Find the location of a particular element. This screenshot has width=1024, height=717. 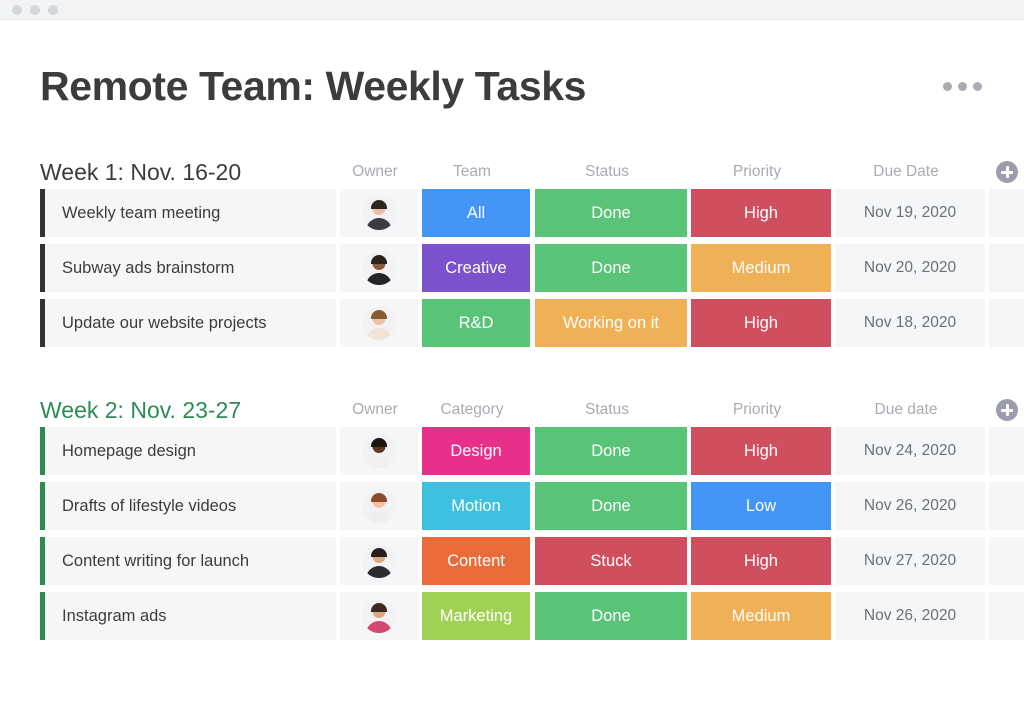

group-title: Week 1: Nov. 16-20 is located at coordinates (188, 172).